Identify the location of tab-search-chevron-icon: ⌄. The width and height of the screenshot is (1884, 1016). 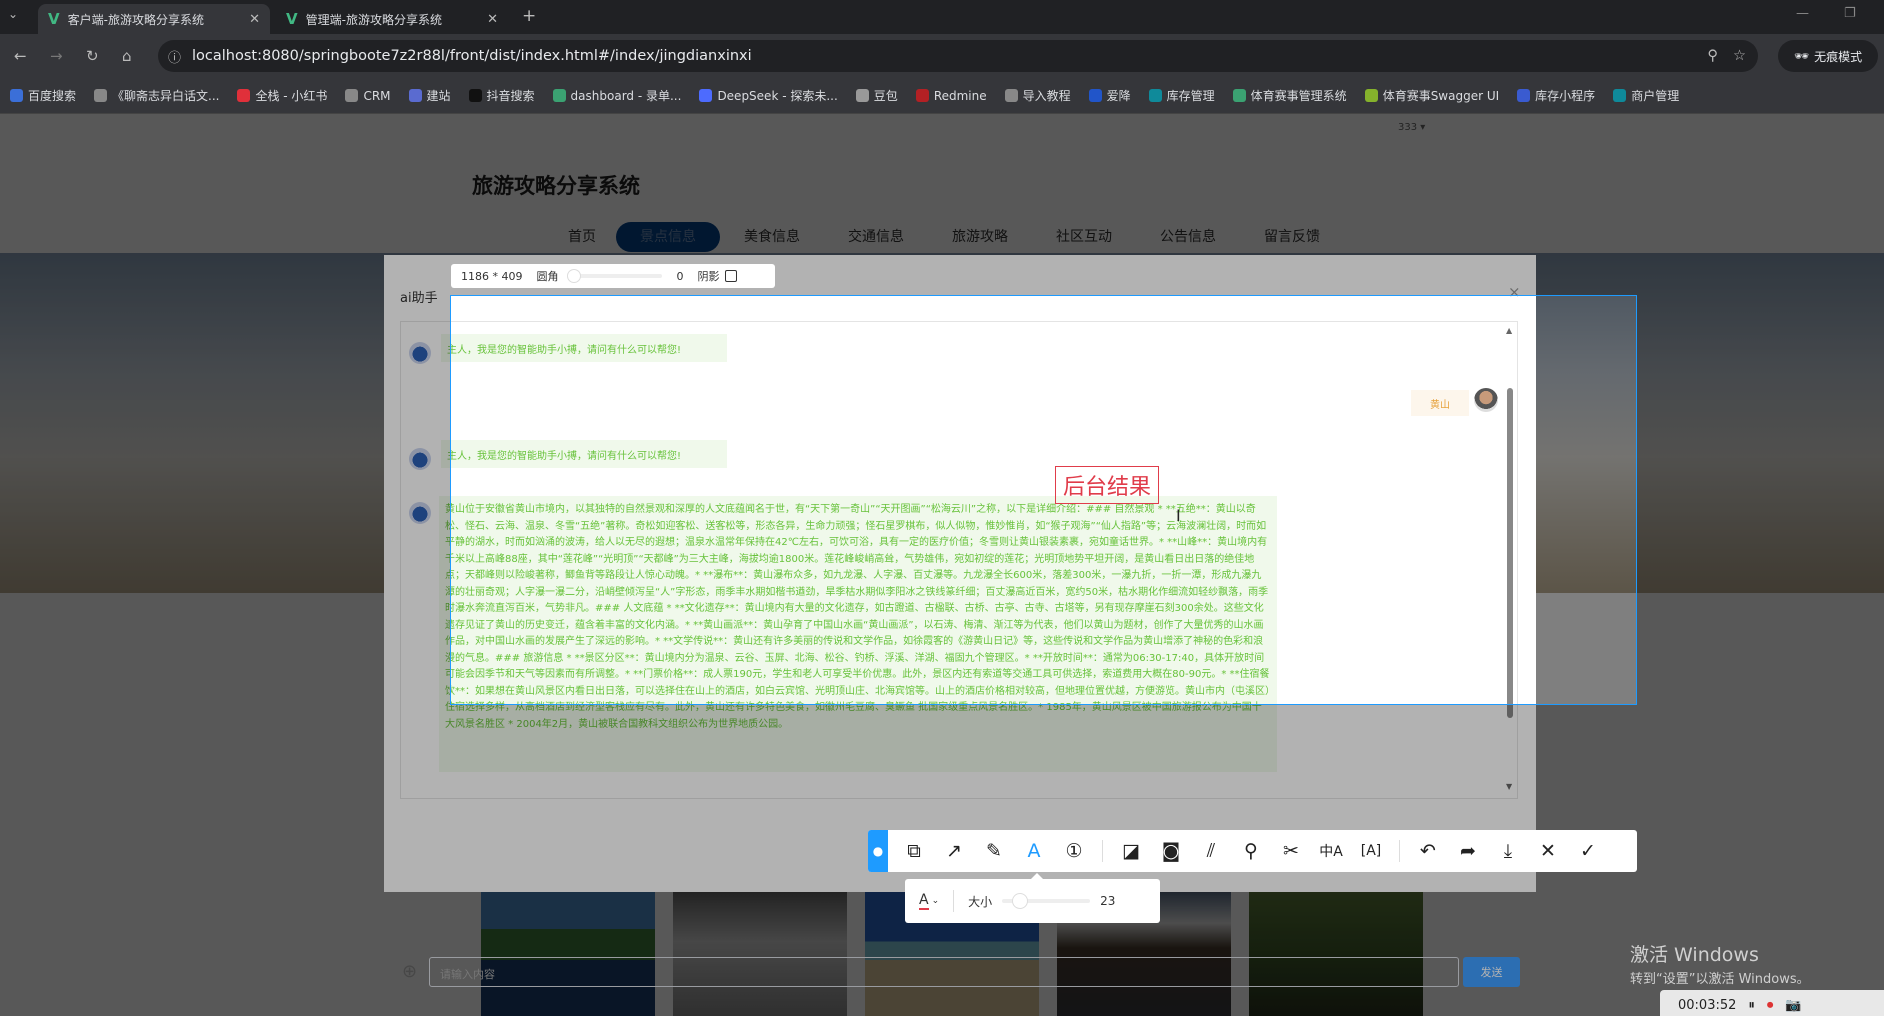
(13, 14).